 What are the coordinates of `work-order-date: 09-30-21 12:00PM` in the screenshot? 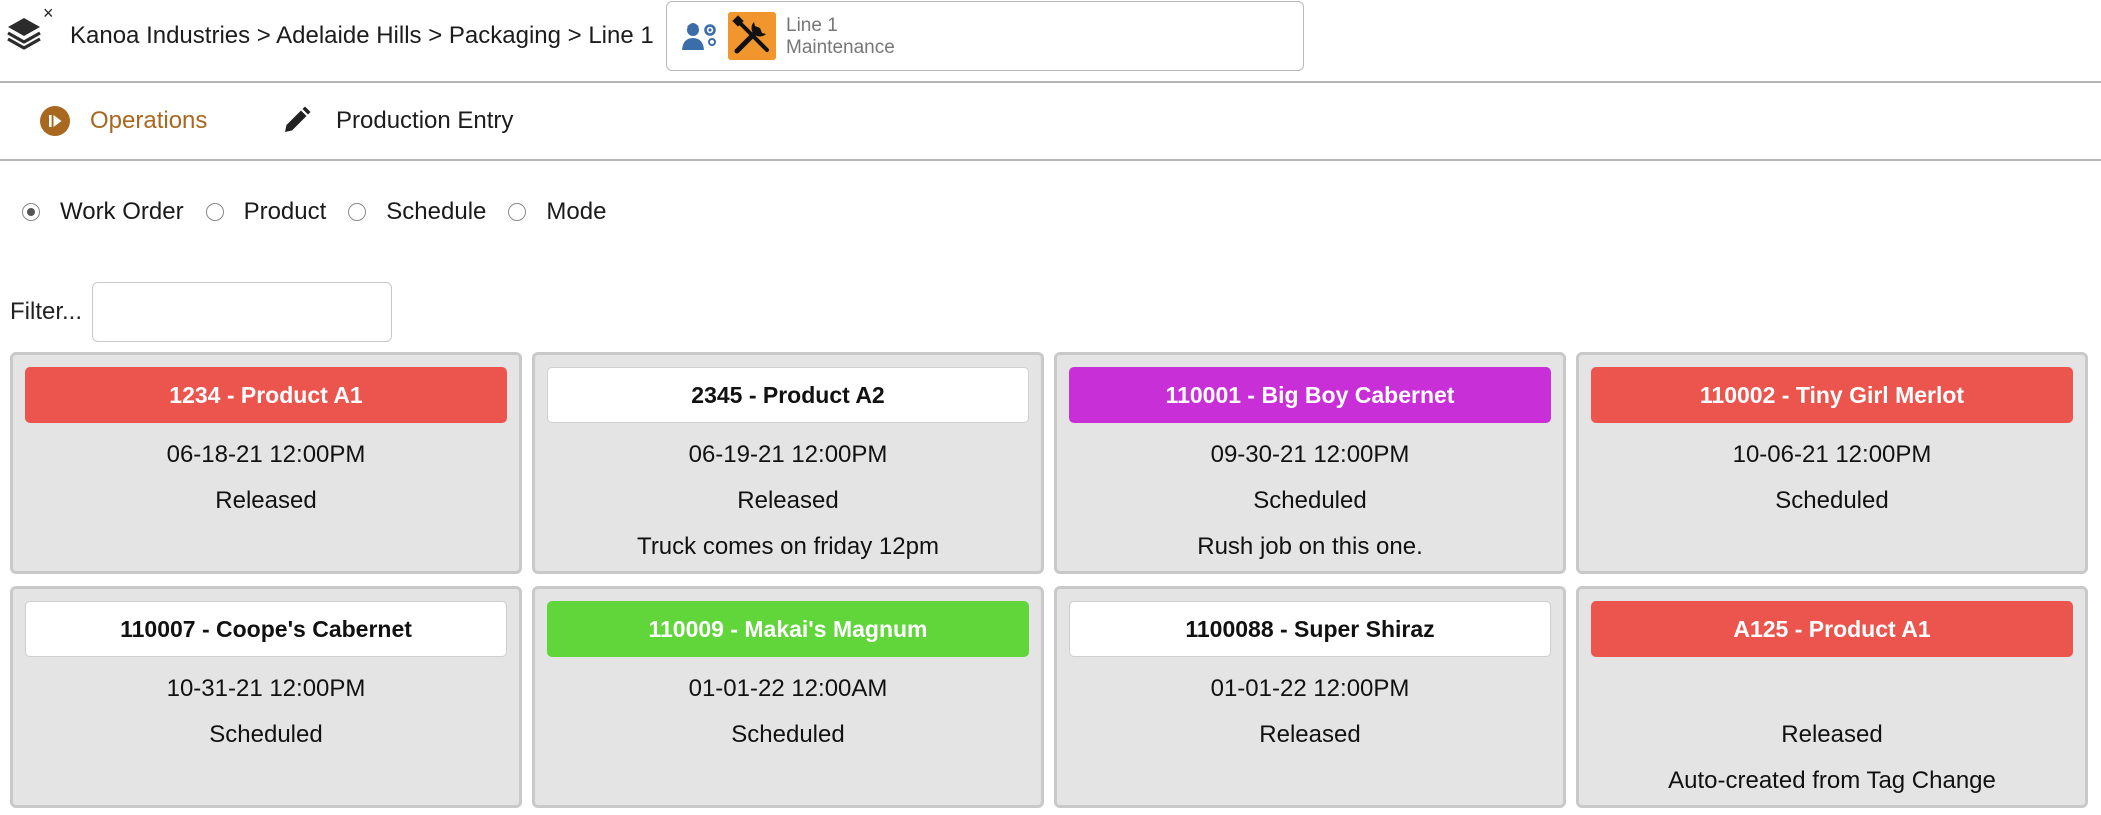 It's located at (1310, 454).